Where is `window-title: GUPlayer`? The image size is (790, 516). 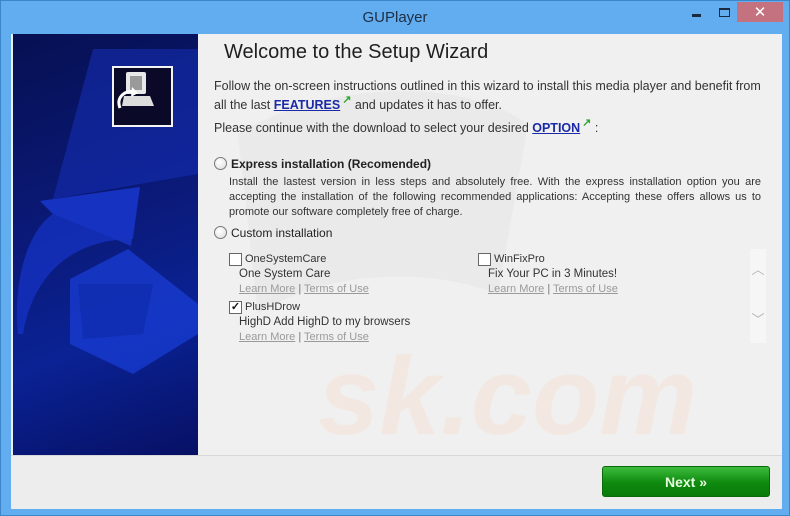
window-title: GUPlayer is located at coordinates (395, 17).